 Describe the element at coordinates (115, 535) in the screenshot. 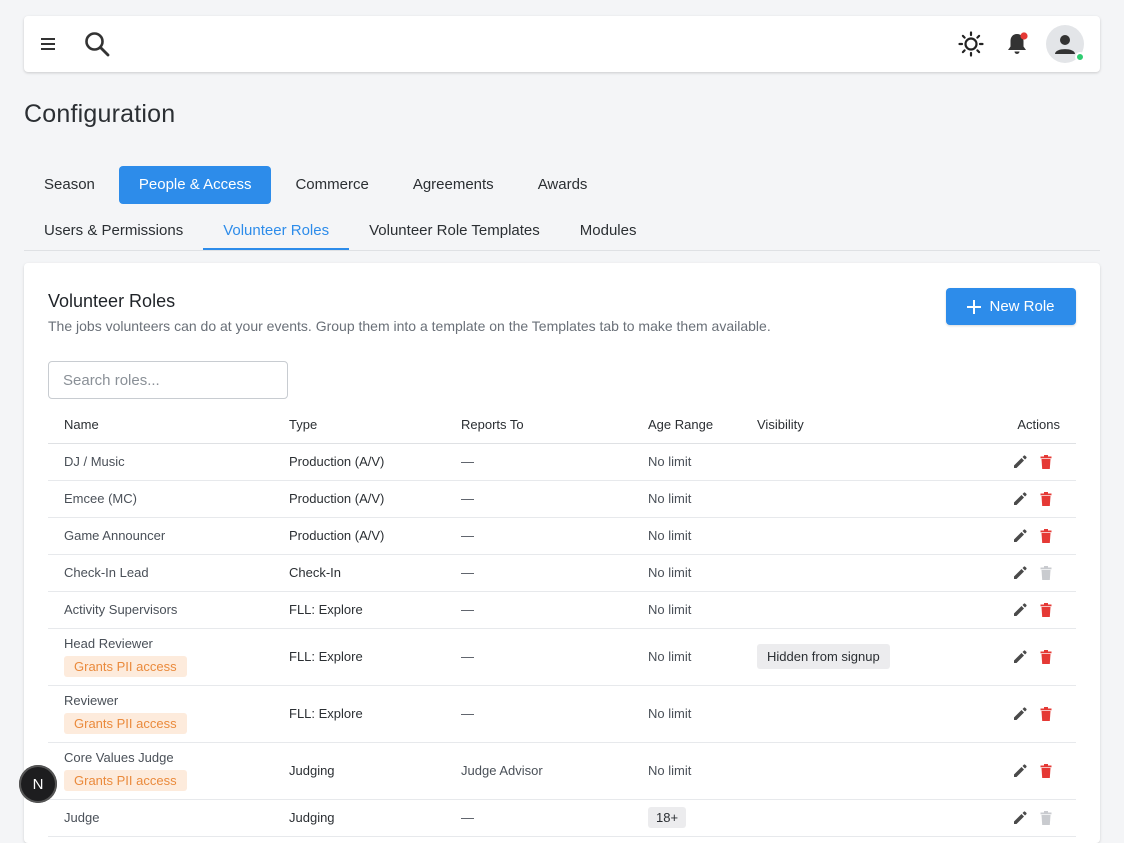

I see `role-name: Game Announcer` at that location.